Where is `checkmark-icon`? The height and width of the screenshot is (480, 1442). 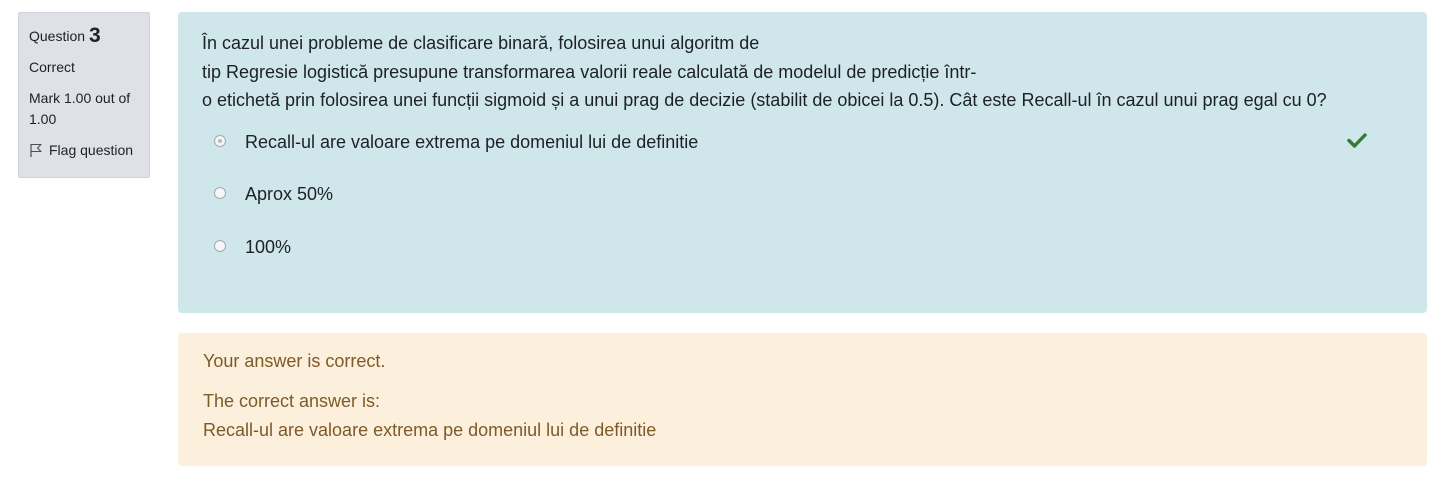 checkmark-icon is located at coordinates (1357, 142).